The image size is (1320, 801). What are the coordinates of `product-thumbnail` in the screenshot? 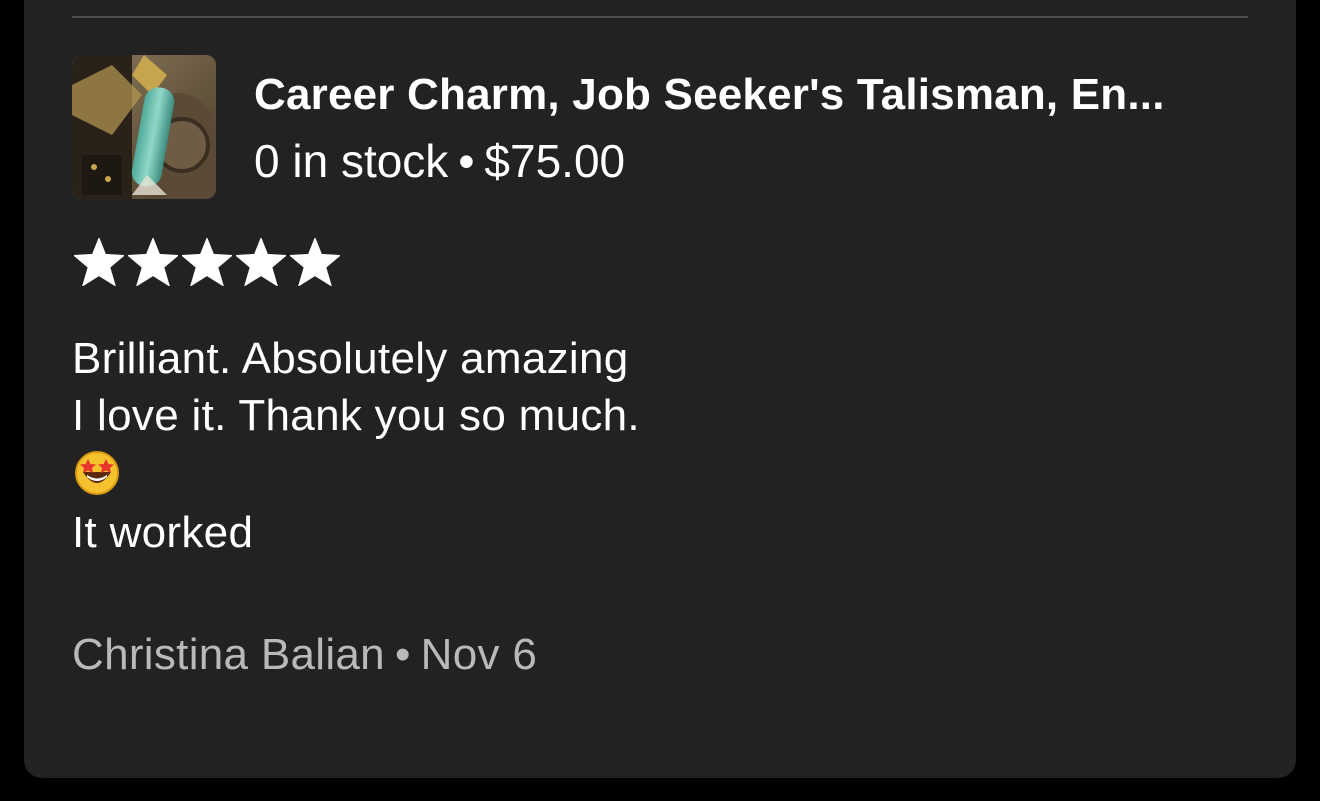 It's located at (144, 127).